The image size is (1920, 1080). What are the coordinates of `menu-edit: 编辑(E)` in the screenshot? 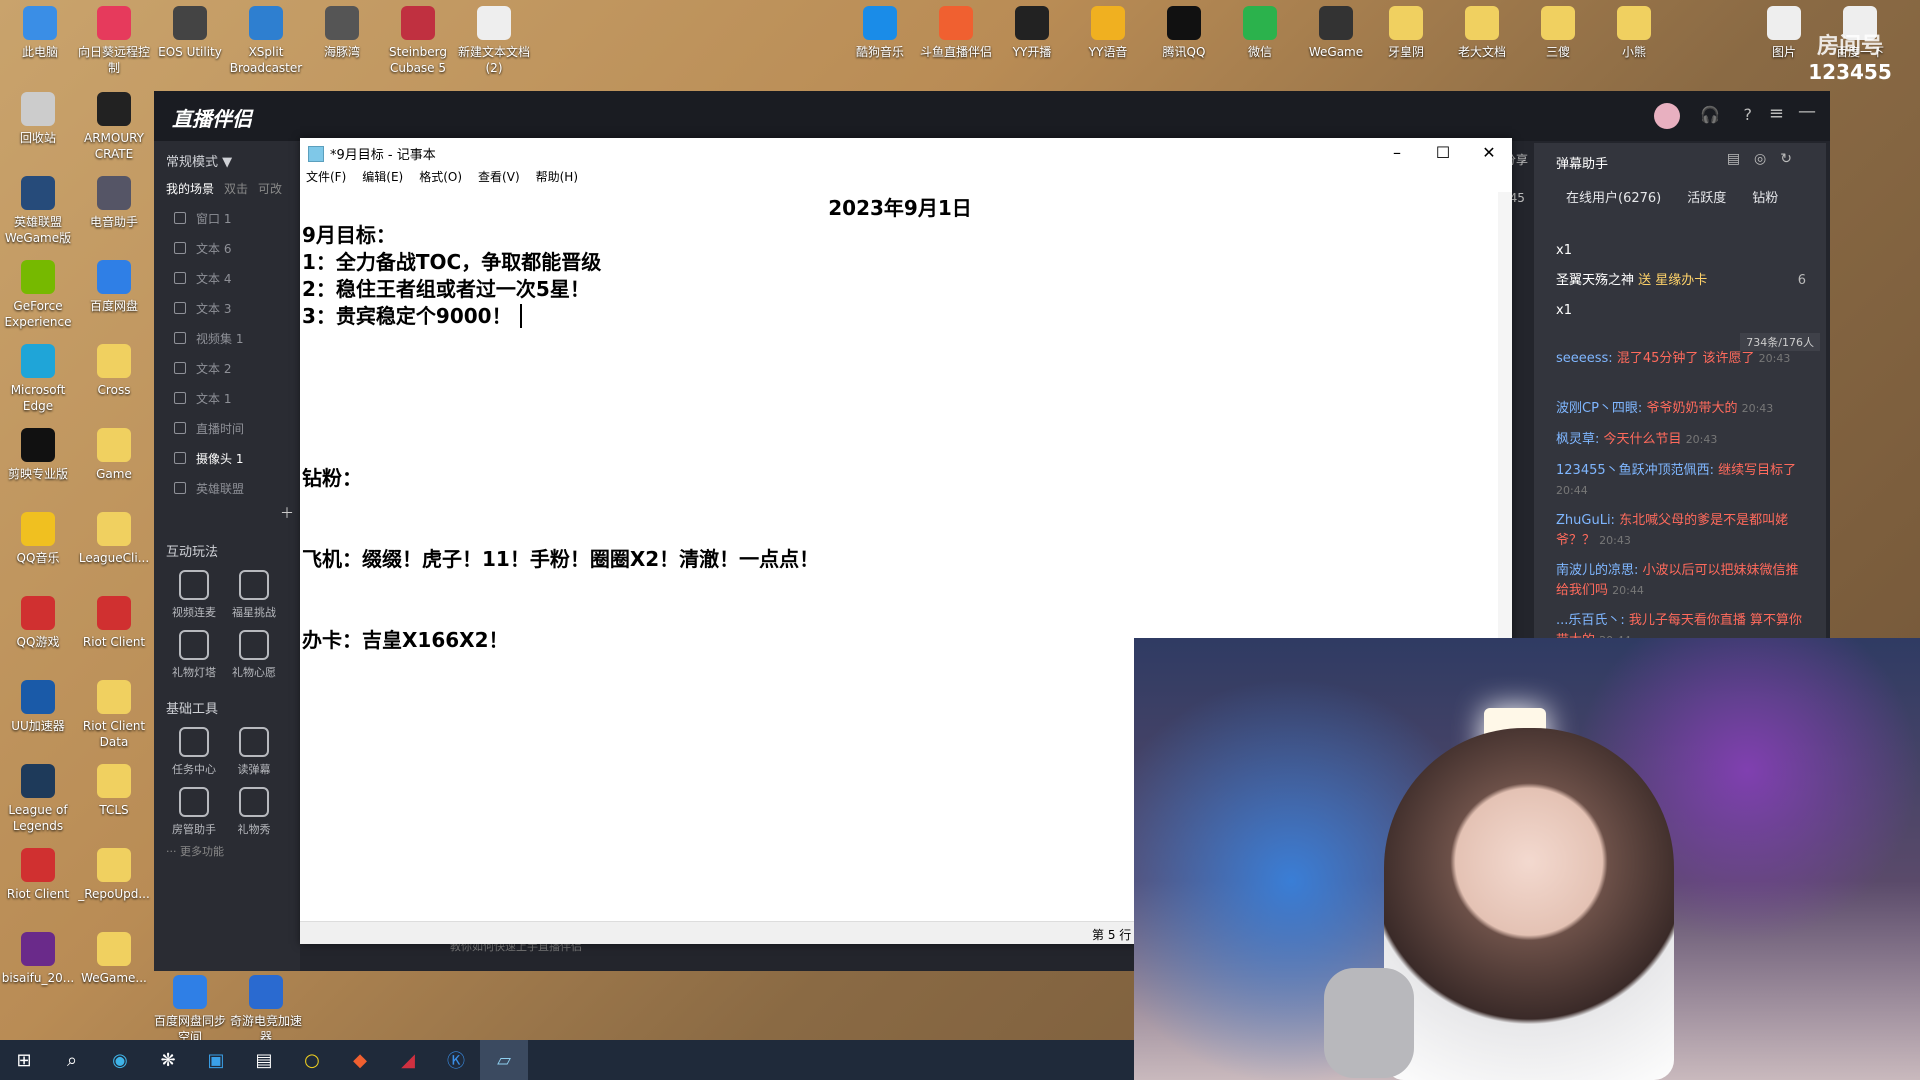 It's located at (382, 179).